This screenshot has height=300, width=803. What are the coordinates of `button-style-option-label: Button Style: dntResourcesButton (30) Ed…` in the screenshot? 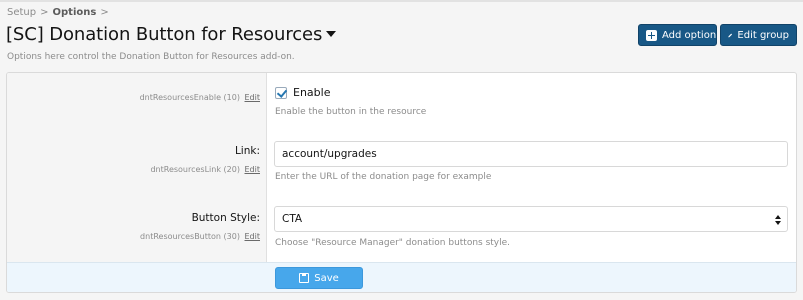 It's located at (133, 227).